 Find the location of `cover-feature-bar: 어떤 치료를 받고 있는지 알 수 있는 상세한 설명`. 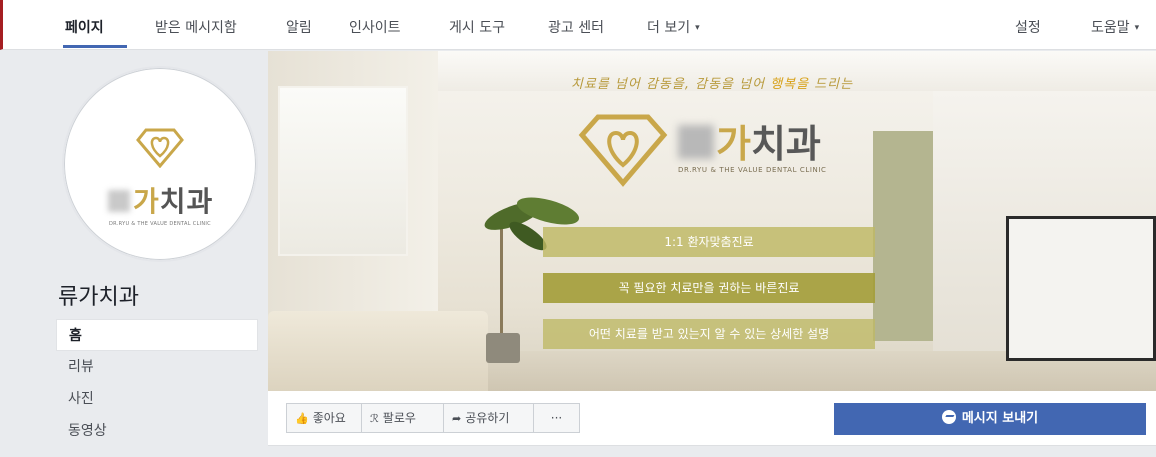

cover-feature-bar: 어떤 치료를 받고 있는지 알 수 있는 상세한 설명 is located at coordinates (709, 334).